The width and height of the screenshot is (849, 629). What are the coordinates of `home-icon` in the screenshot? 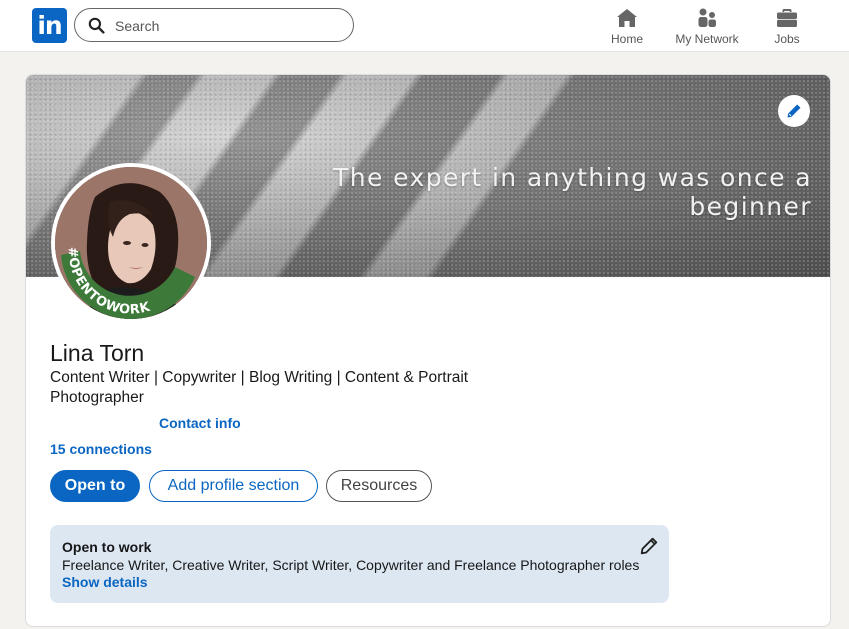 It's located at (627, 18).